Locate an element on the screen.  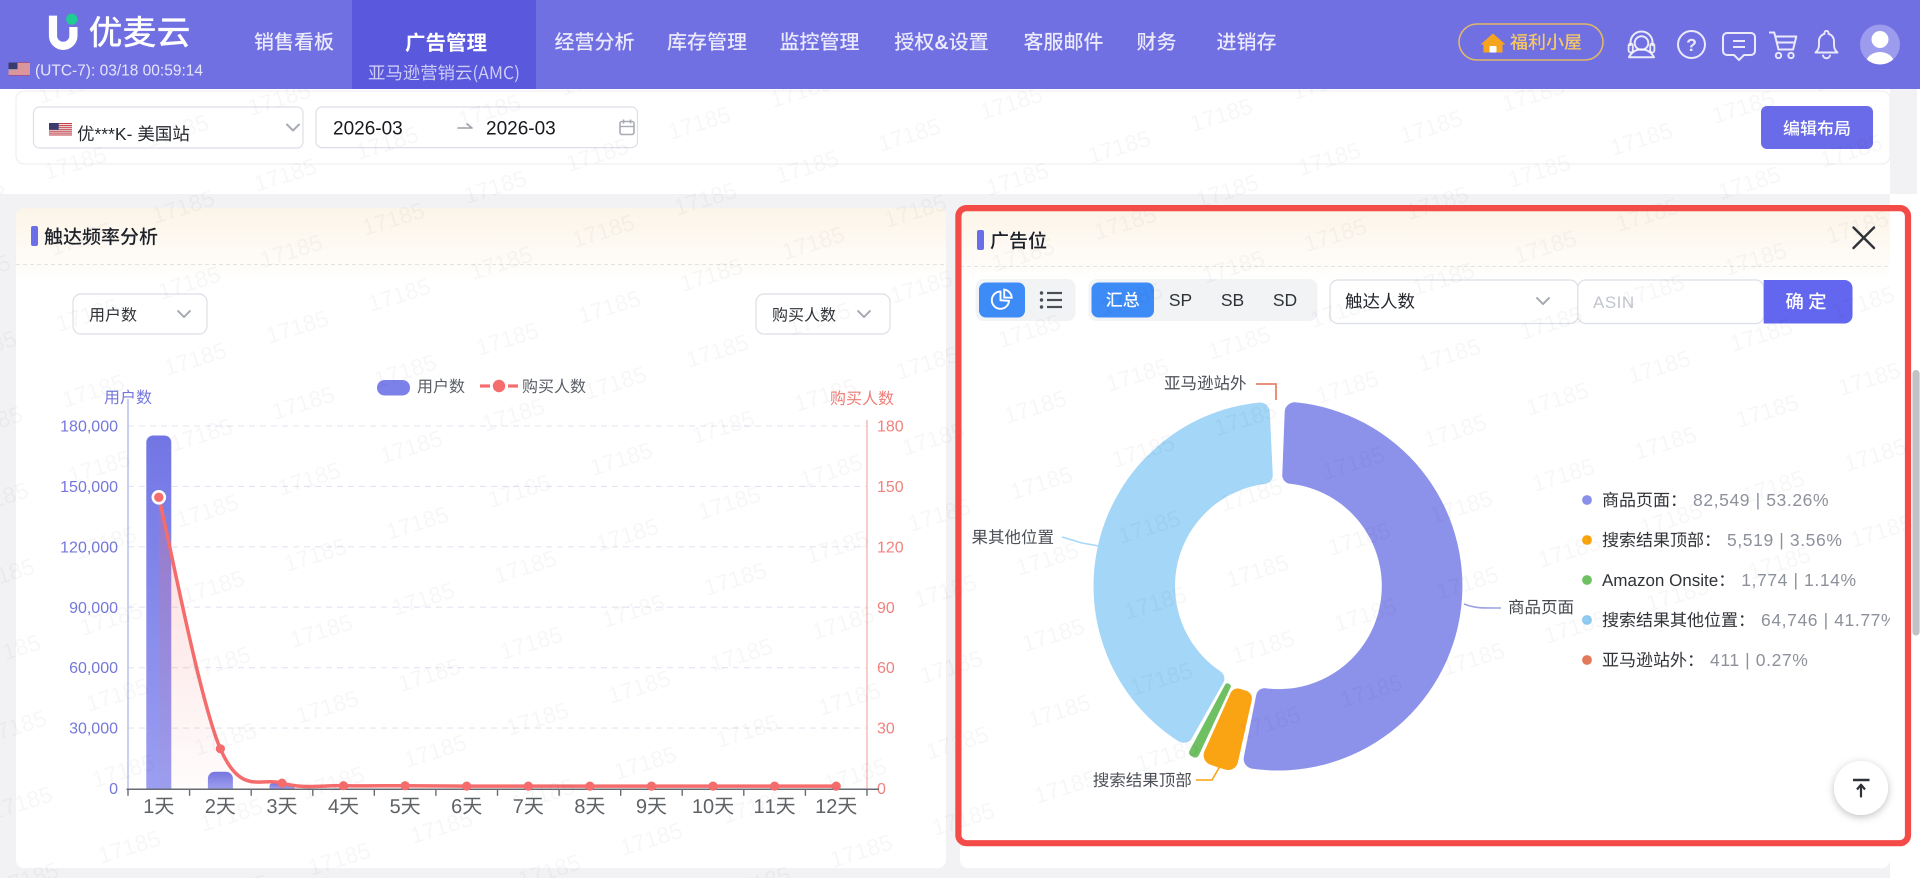
svg-text: 30,000 is located at coordinates (93, 729).